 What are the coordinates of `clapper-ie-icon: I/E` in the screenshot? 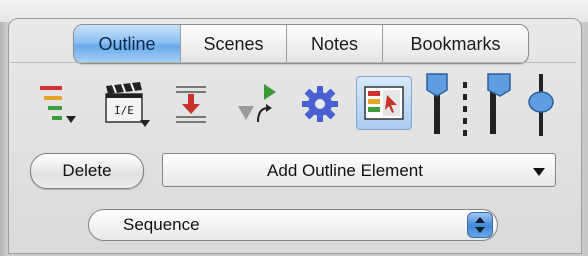 It's located at (127, 104).